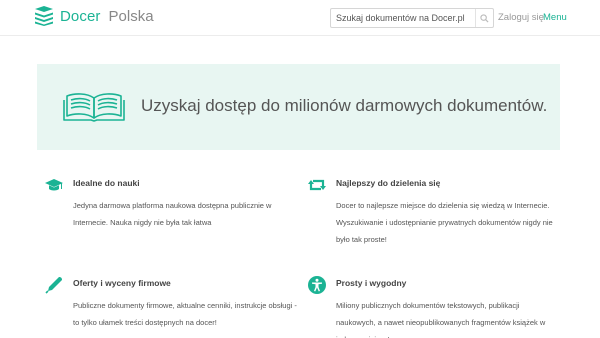 Image resolution: width=600 pixels, height=338 pixels. I want to click on search-icon, so click(484, 18).